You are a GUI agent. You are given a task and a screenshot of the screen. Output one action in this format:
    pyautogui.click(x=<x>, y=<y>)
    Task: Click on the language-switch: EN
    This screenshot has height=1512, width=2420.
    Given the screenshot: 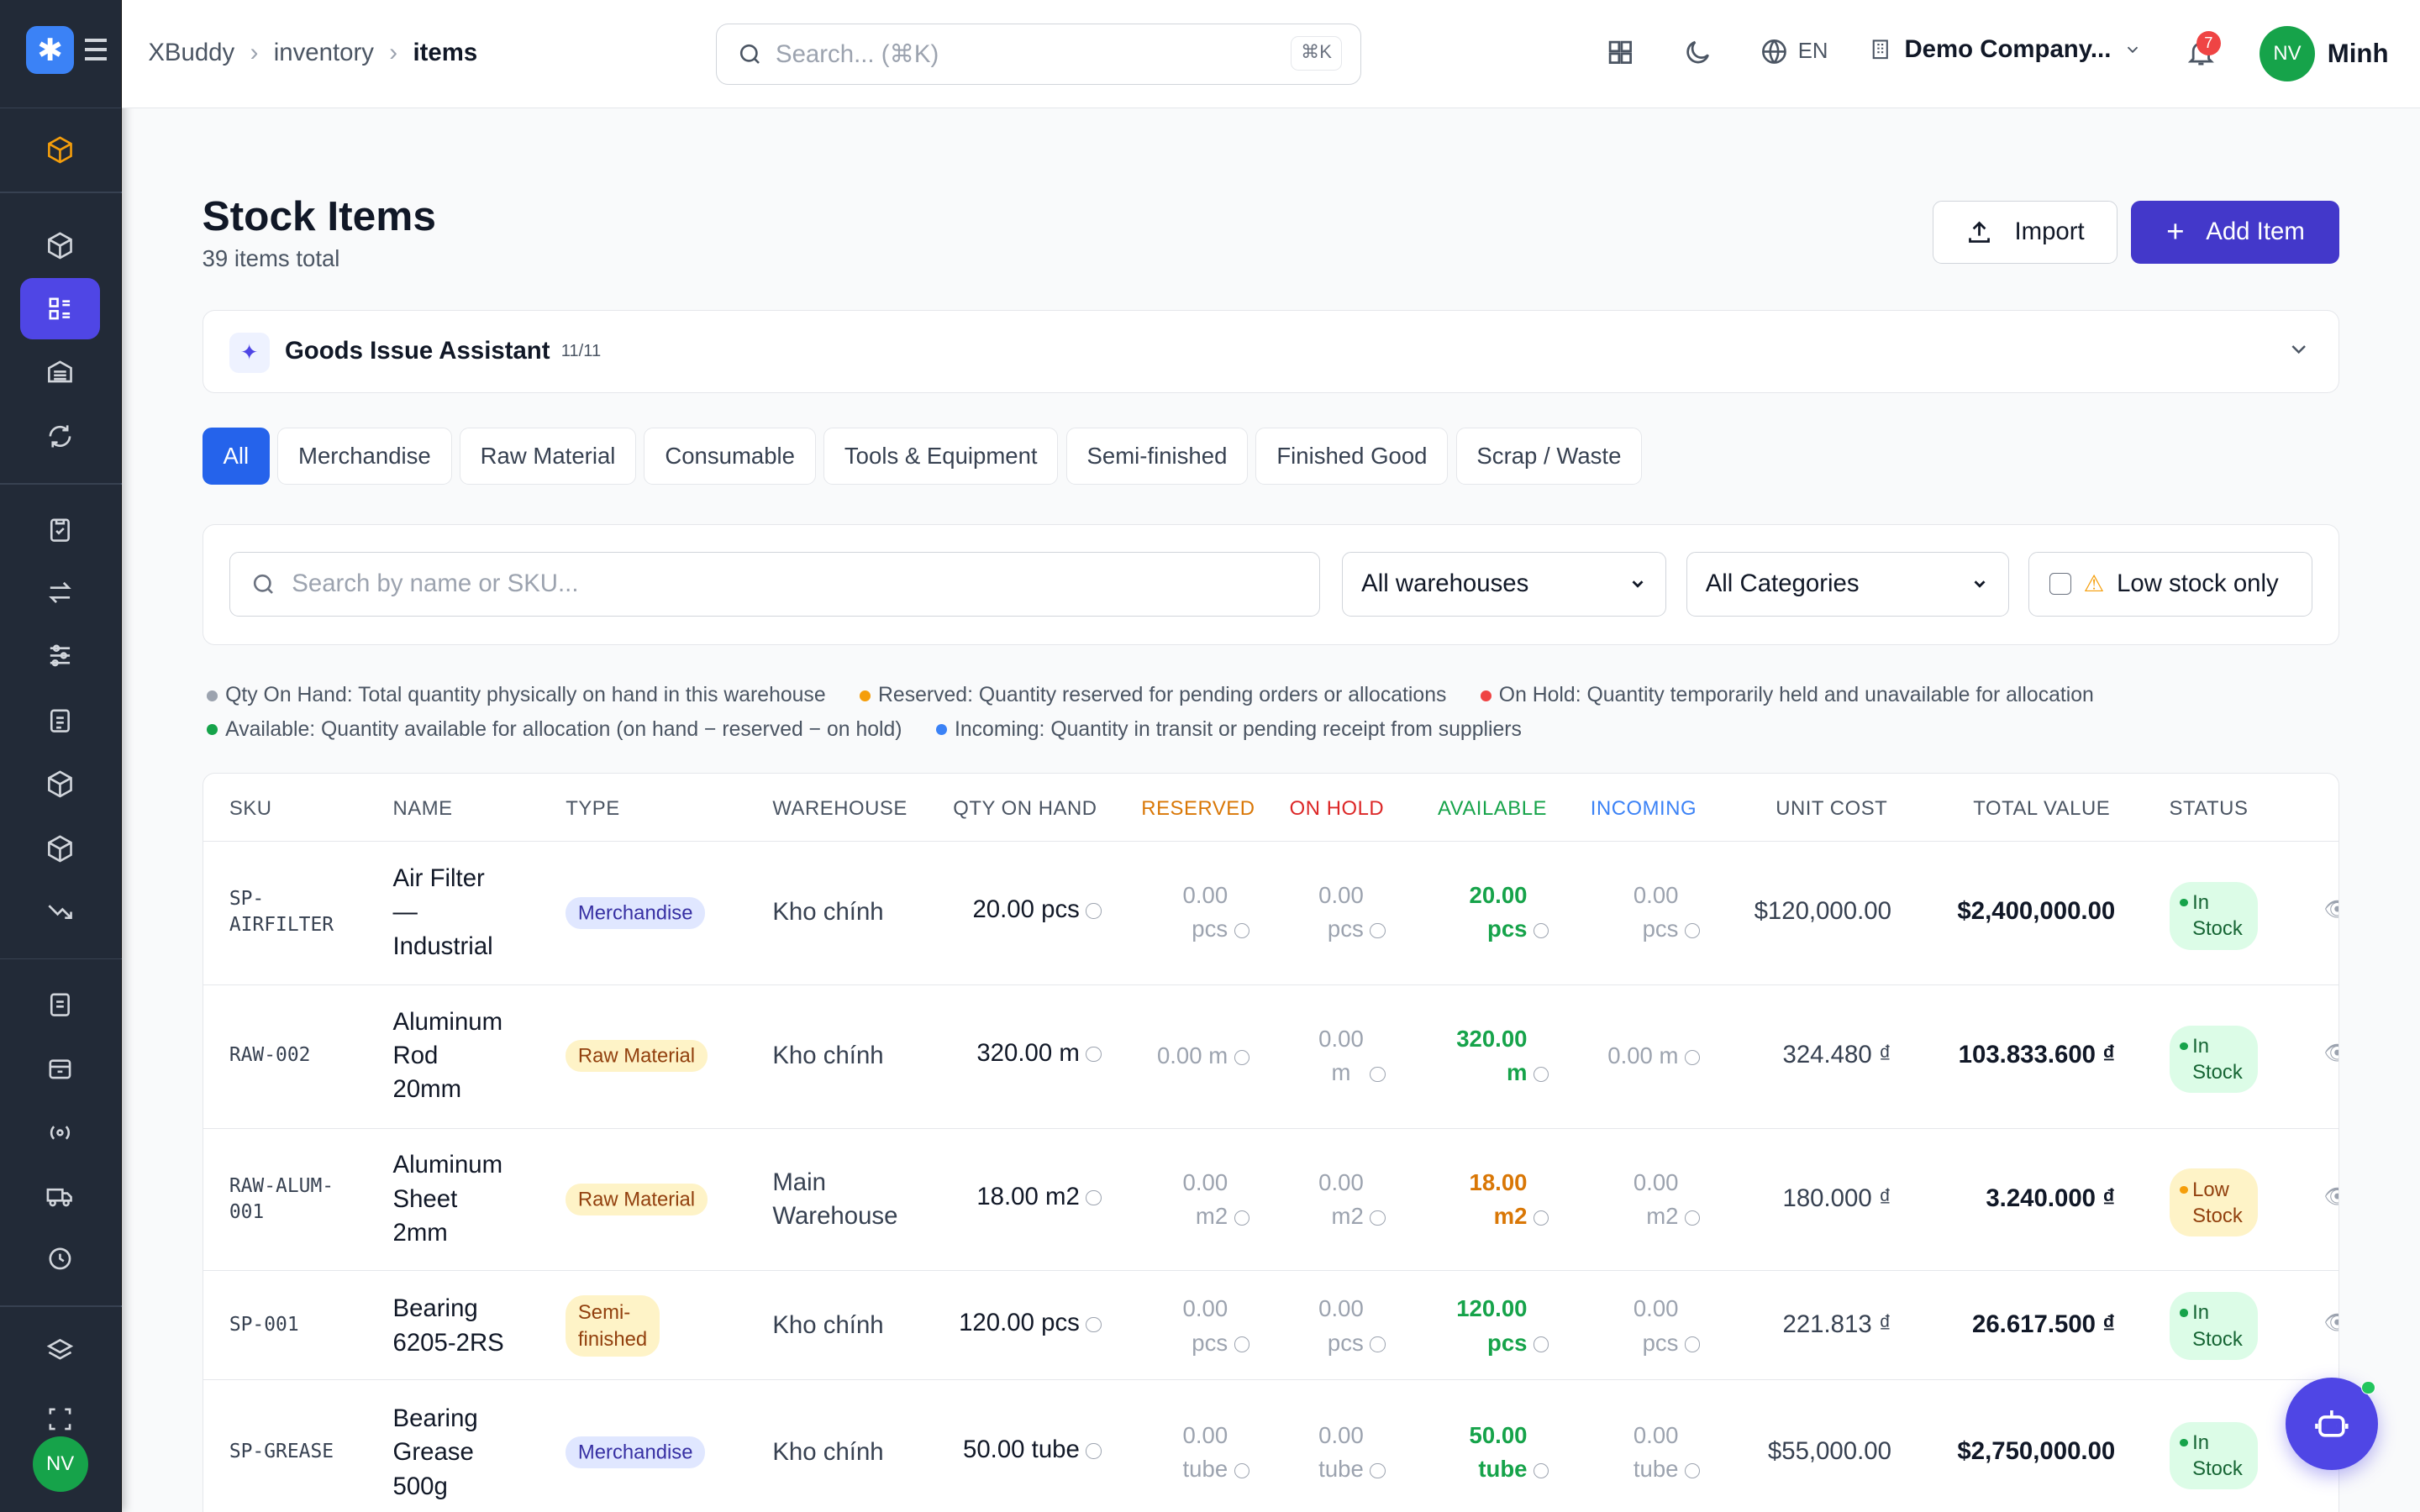 What is the action you would take?
    pyautogui.click(x=1794, y=51)
    